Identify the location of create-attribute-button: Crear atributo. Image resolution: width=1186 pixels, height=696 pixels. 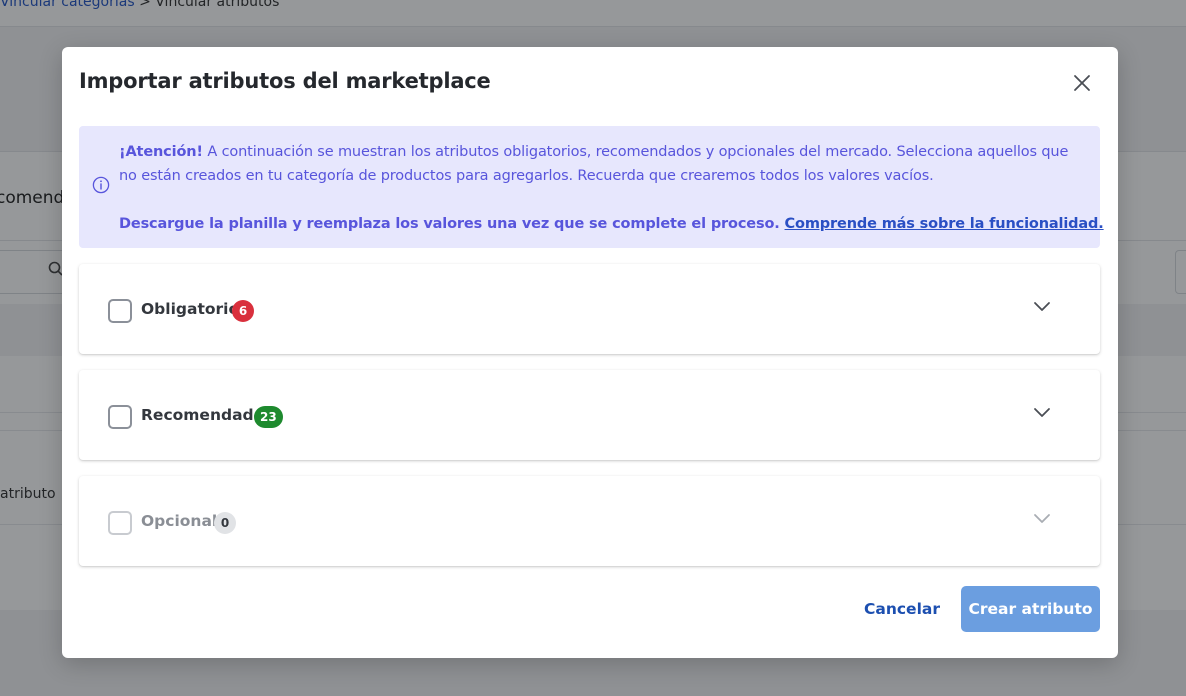
(1030, 609).